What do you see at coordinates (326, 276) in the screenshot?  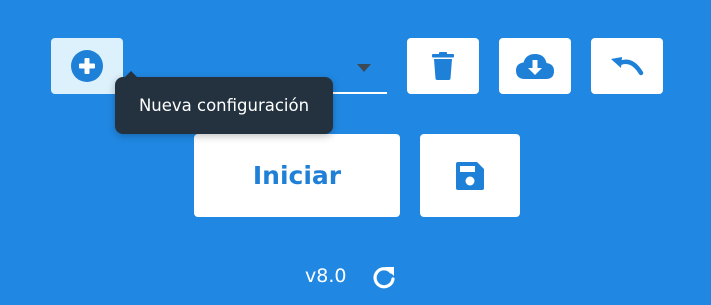 I see `version-label: v8.0` at bounding box center [326, 276].